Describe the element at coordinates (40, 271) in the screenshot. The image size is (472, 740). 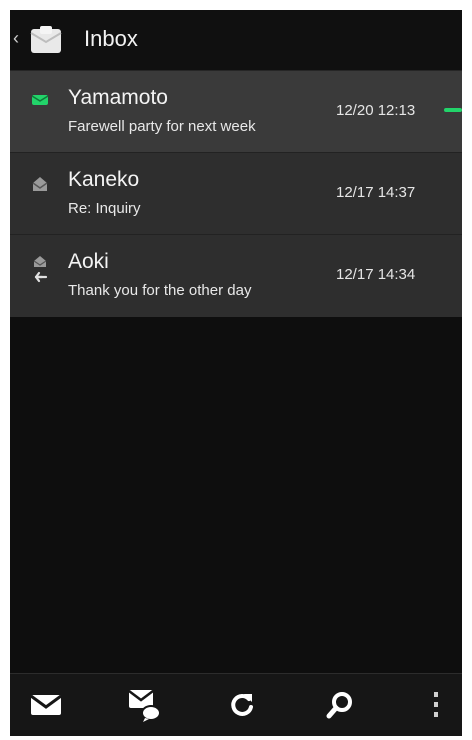
I see `replied-icon` at that location.